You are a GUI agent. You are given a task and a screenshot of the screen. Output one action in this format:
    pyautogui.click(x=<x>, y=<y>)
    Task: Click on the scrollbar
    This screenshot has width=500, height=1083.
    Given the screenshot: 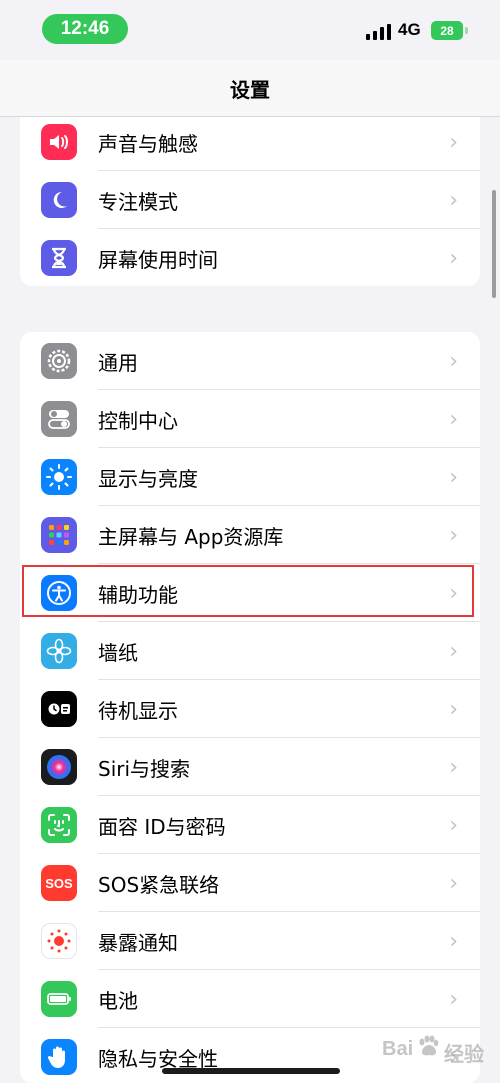 What is the action you would take?
    pyautogui.click(x=494, y=244)
    